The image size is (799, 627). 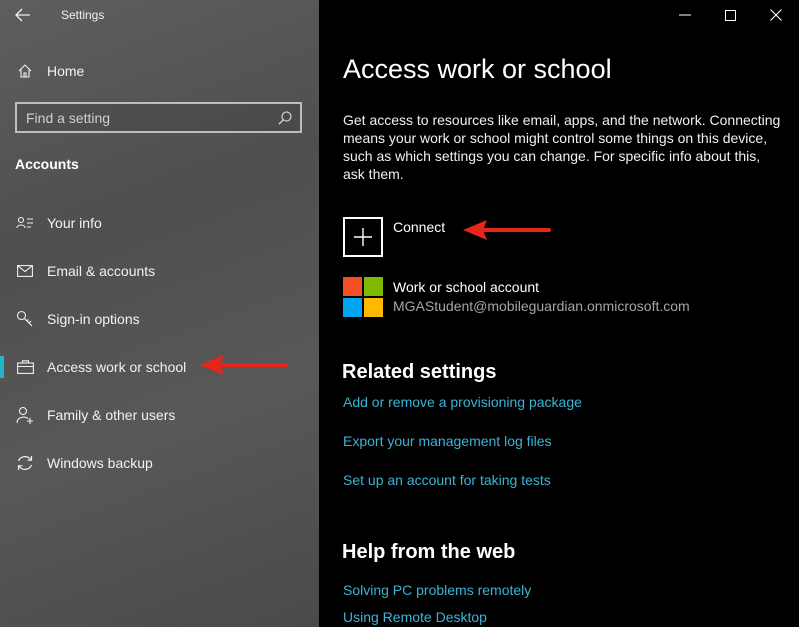 I want to click on logo-red-square, so click(x=352, y=286).